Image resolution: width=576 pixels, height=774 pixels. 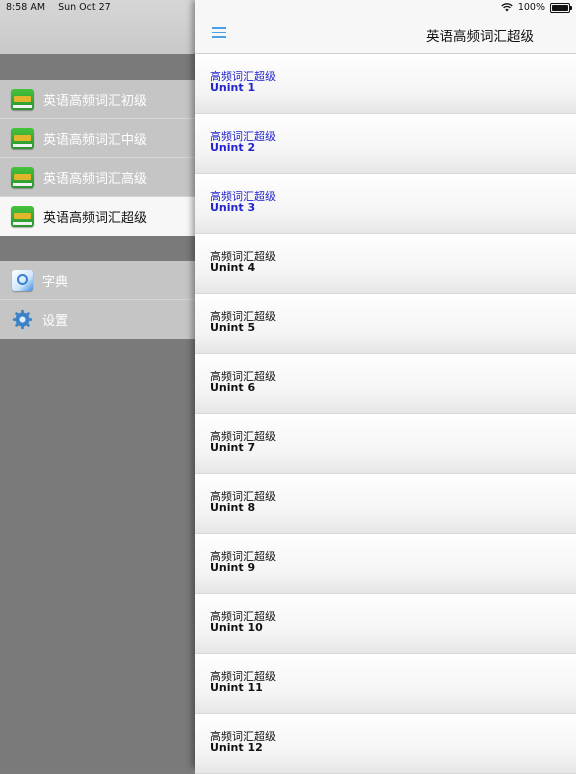 I want to click on unit-number: Unint 5, so click(x=233, y=327).